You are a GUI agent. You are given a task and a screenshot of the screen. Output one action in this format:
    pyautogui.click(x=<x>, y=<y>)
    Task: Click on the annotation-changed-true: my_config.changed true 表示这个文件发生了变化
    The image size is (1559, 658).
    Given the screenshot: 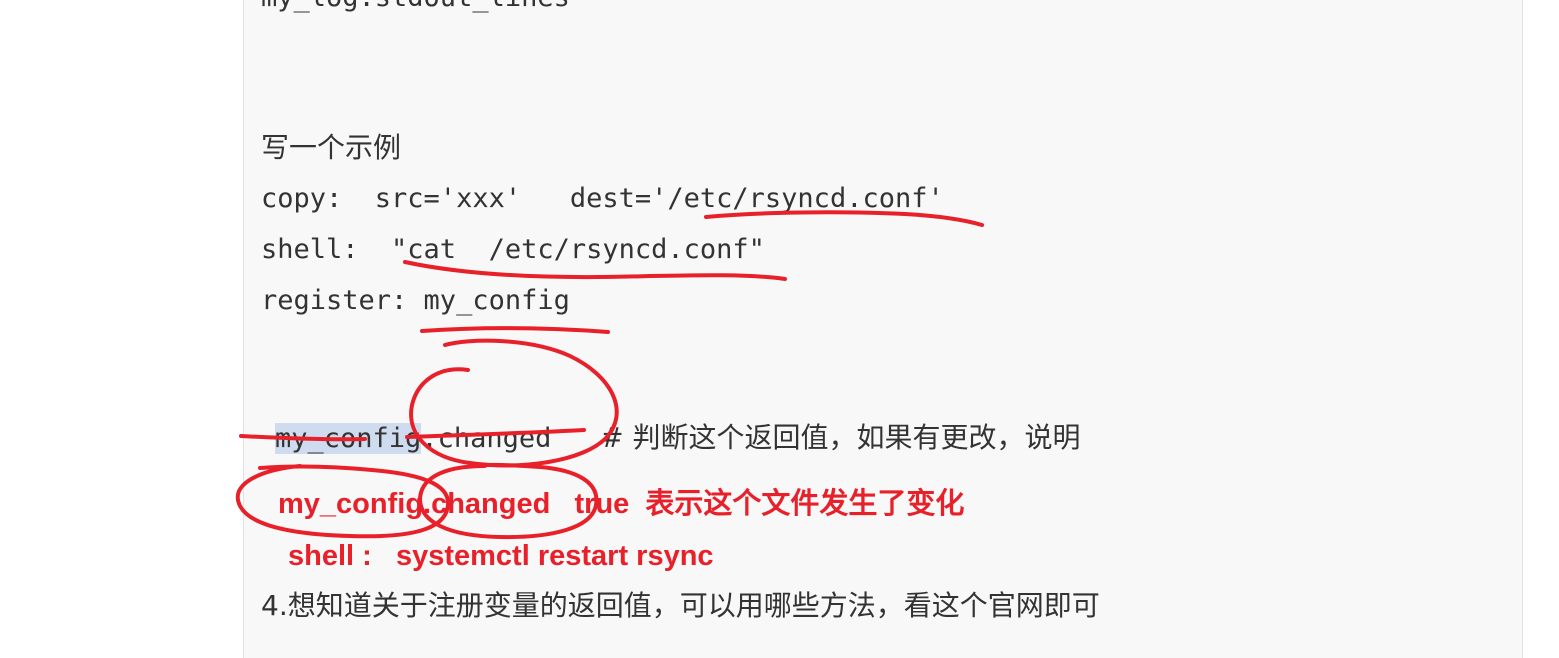 What is the action you would take?
    pyautogui.click(x=621, y=504)
    